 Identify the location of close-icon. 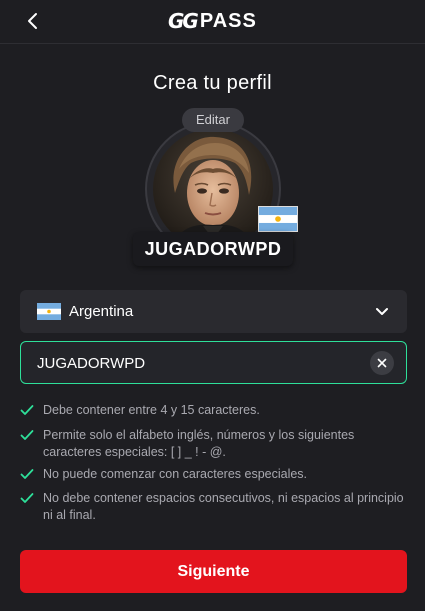
(382, 363).